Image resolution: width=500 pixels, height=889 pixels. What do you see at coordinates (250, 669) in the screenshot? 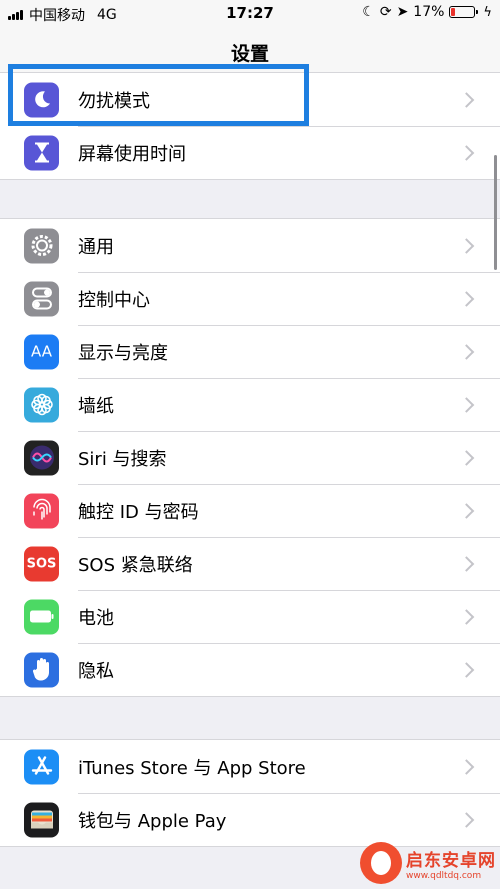
I see `settings-row-privacy: 隐私` at bounding box center [250, 669].